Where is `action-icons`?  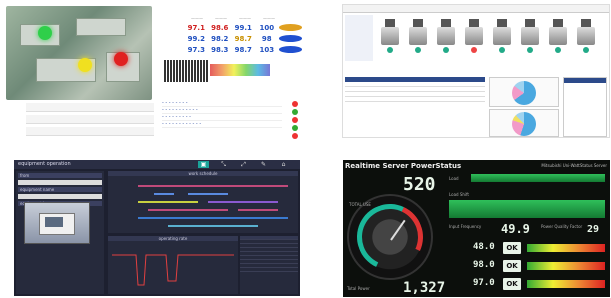 action-icons is located at coordinates (296, 120).